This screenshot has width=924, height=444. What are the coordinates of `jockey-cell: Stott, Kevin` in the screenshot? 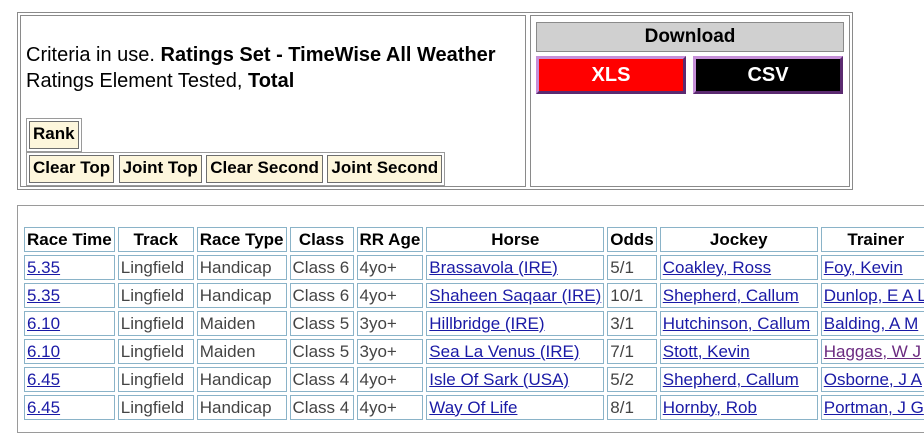 It's located at (738, 351).